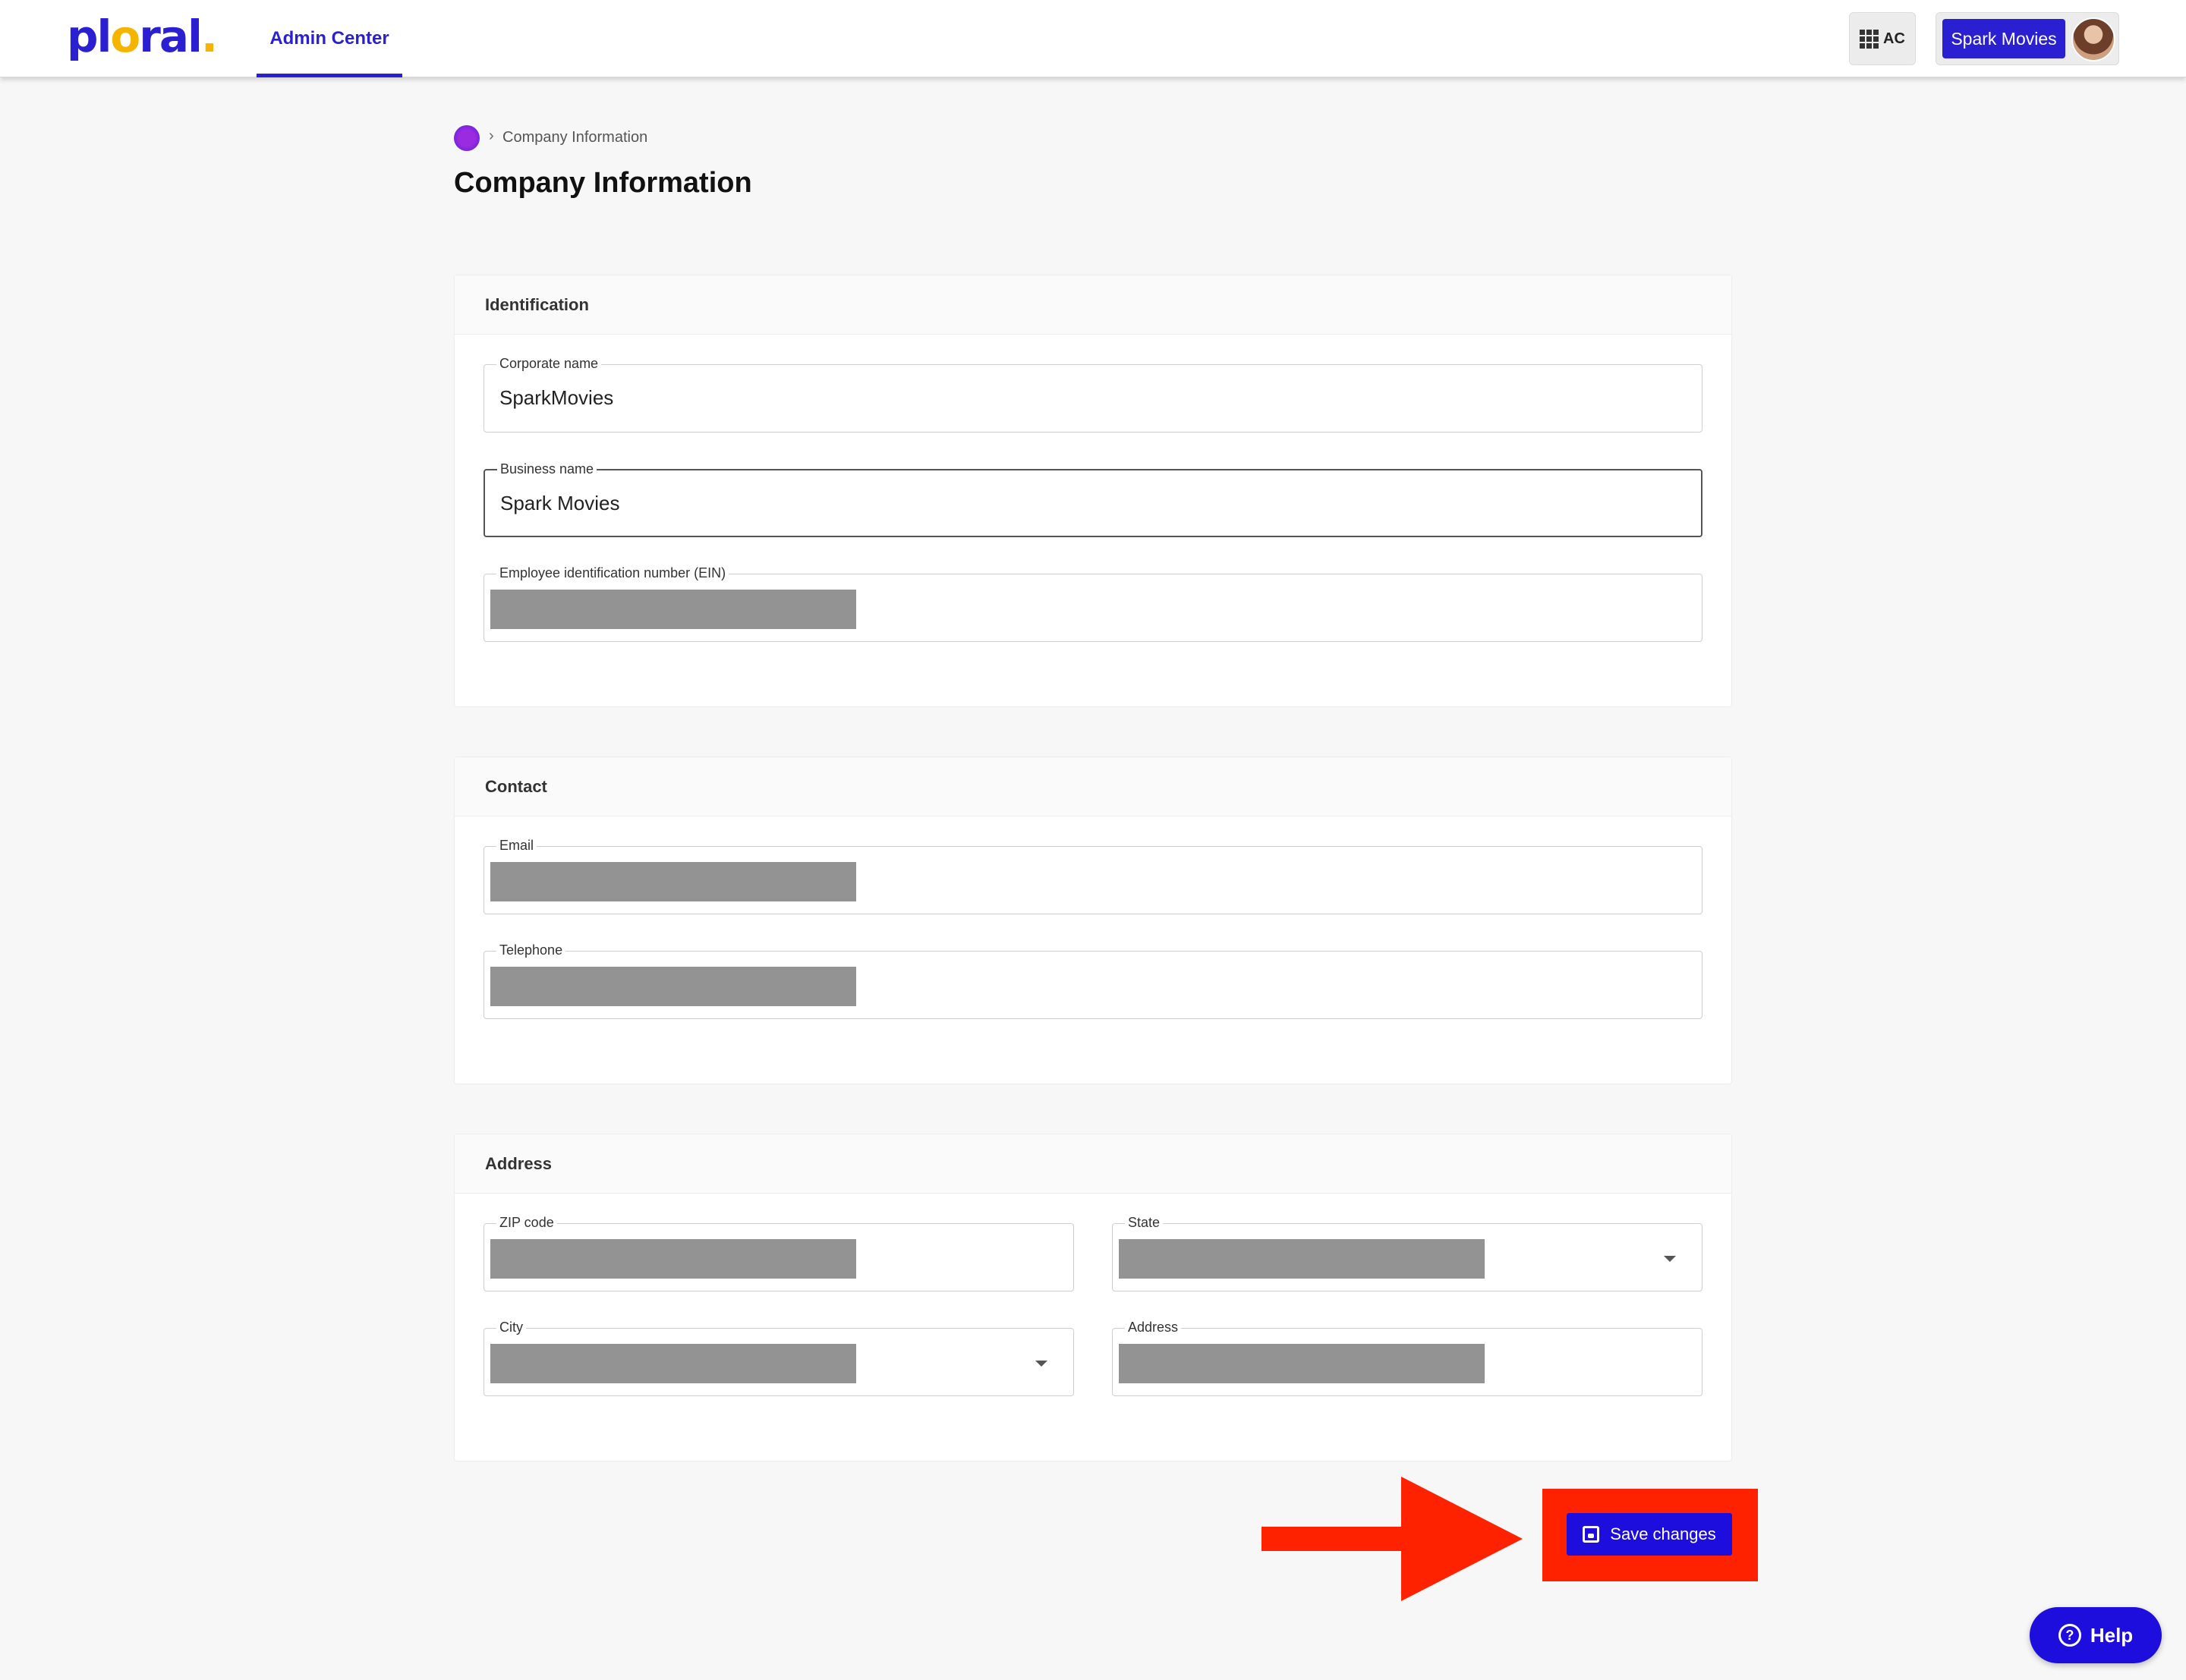 The image size is (2186, 1680). I want to click on company-switcher: Spark Movies, so click(2027, 38).